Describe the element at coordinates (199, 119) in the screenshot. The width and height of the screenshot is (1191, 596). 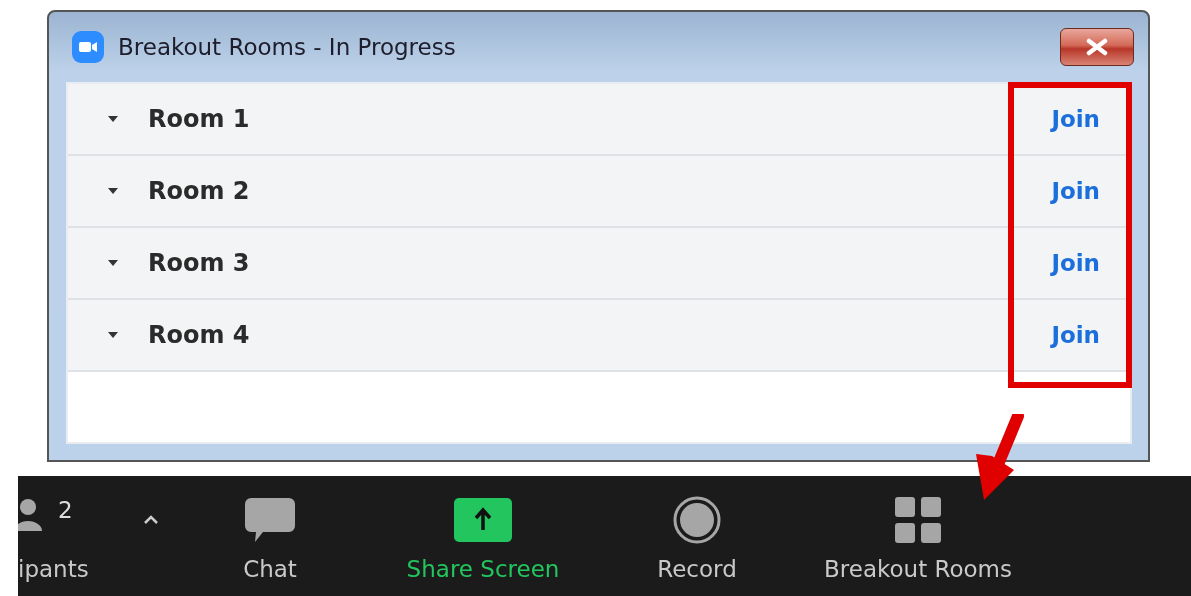
I see `room-name: Room 1` at that location.